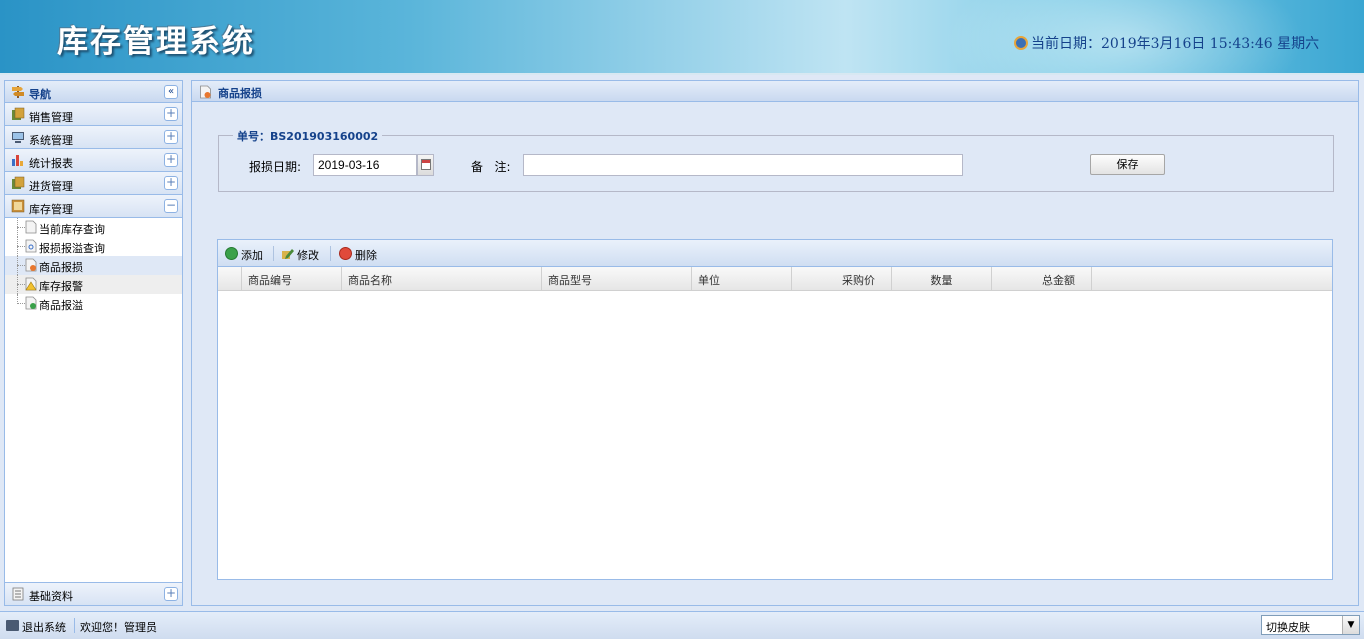 Image resolution: width=1364 pixels, height=639 pixels. I want to click on nav-section-label: 统计报表, so click(51, 163).